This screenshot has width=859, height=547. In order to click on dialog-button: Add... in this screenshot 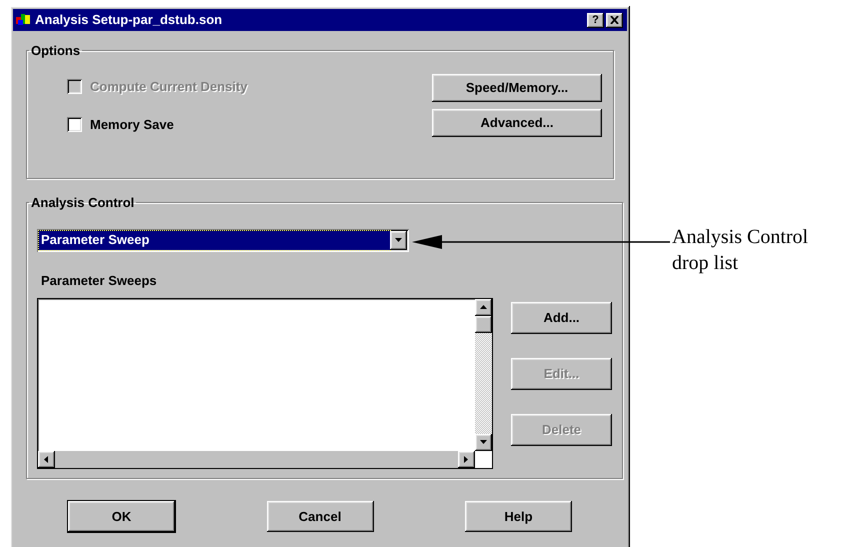, I will do `click(561, 318)`.